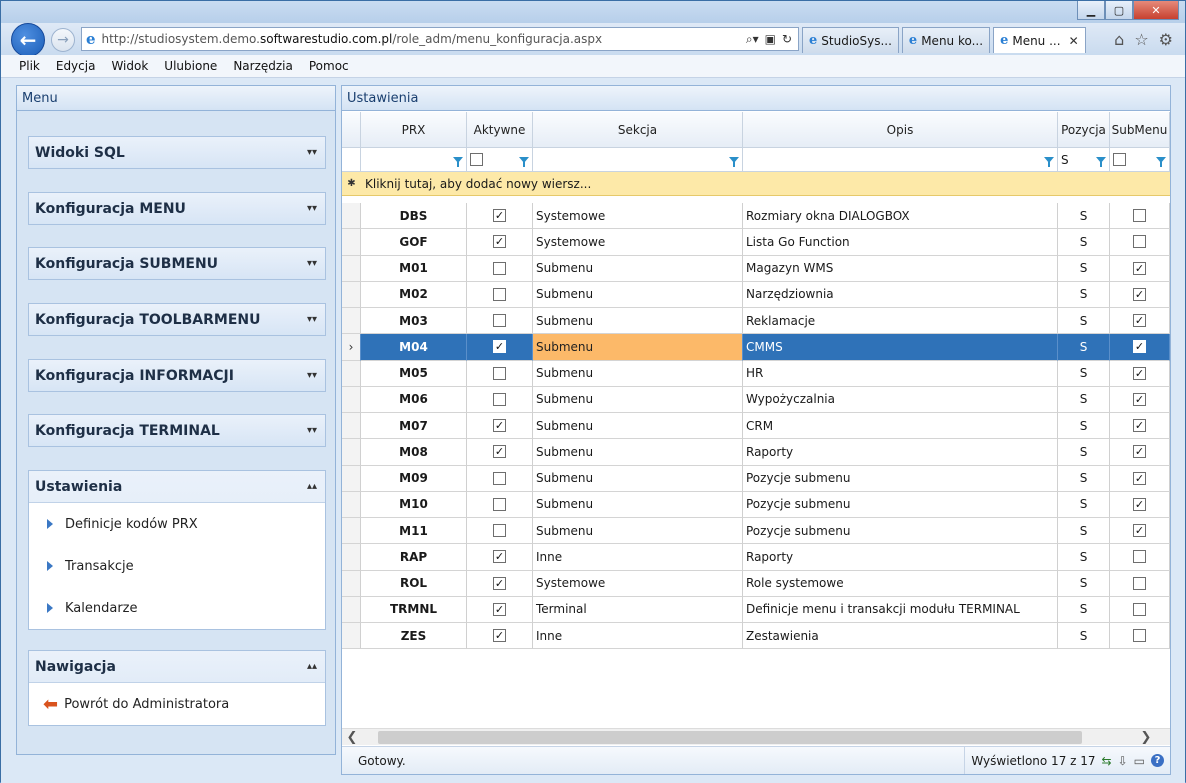 The height and width of the screenshot is (783, 1186). I want to click on column-header-submenu: SubMenu, so click(1140, 130).